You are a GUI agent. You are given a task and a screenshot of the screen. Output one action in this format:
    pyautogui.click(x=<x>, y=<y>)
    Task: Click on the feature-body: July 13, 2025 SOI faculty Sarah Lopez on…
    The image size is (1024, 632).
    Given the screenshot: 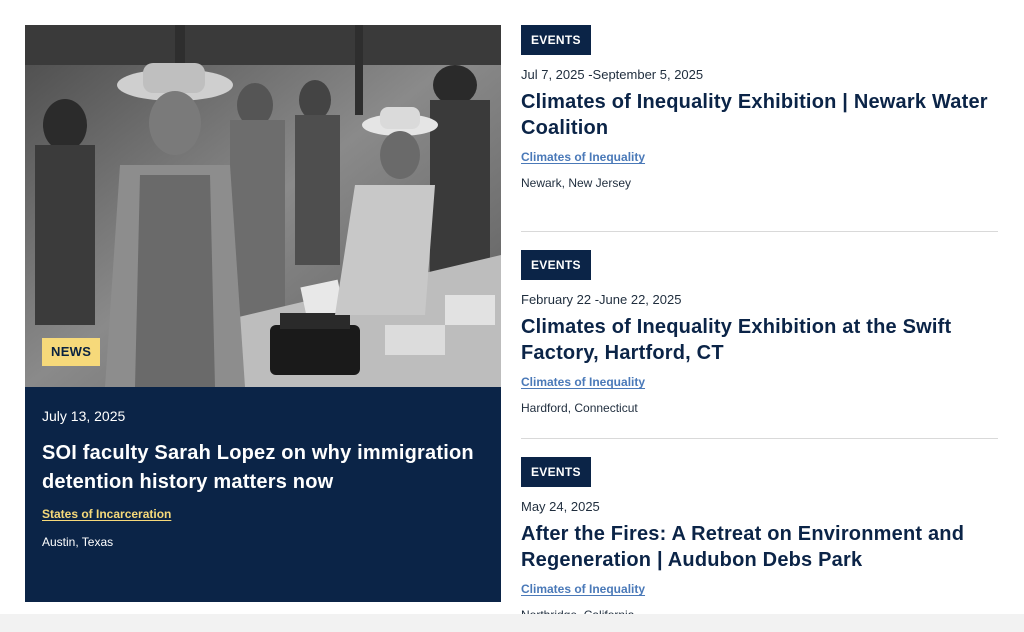 What is the action you would take?
    pyautogui.click(x=263, y=468)
    